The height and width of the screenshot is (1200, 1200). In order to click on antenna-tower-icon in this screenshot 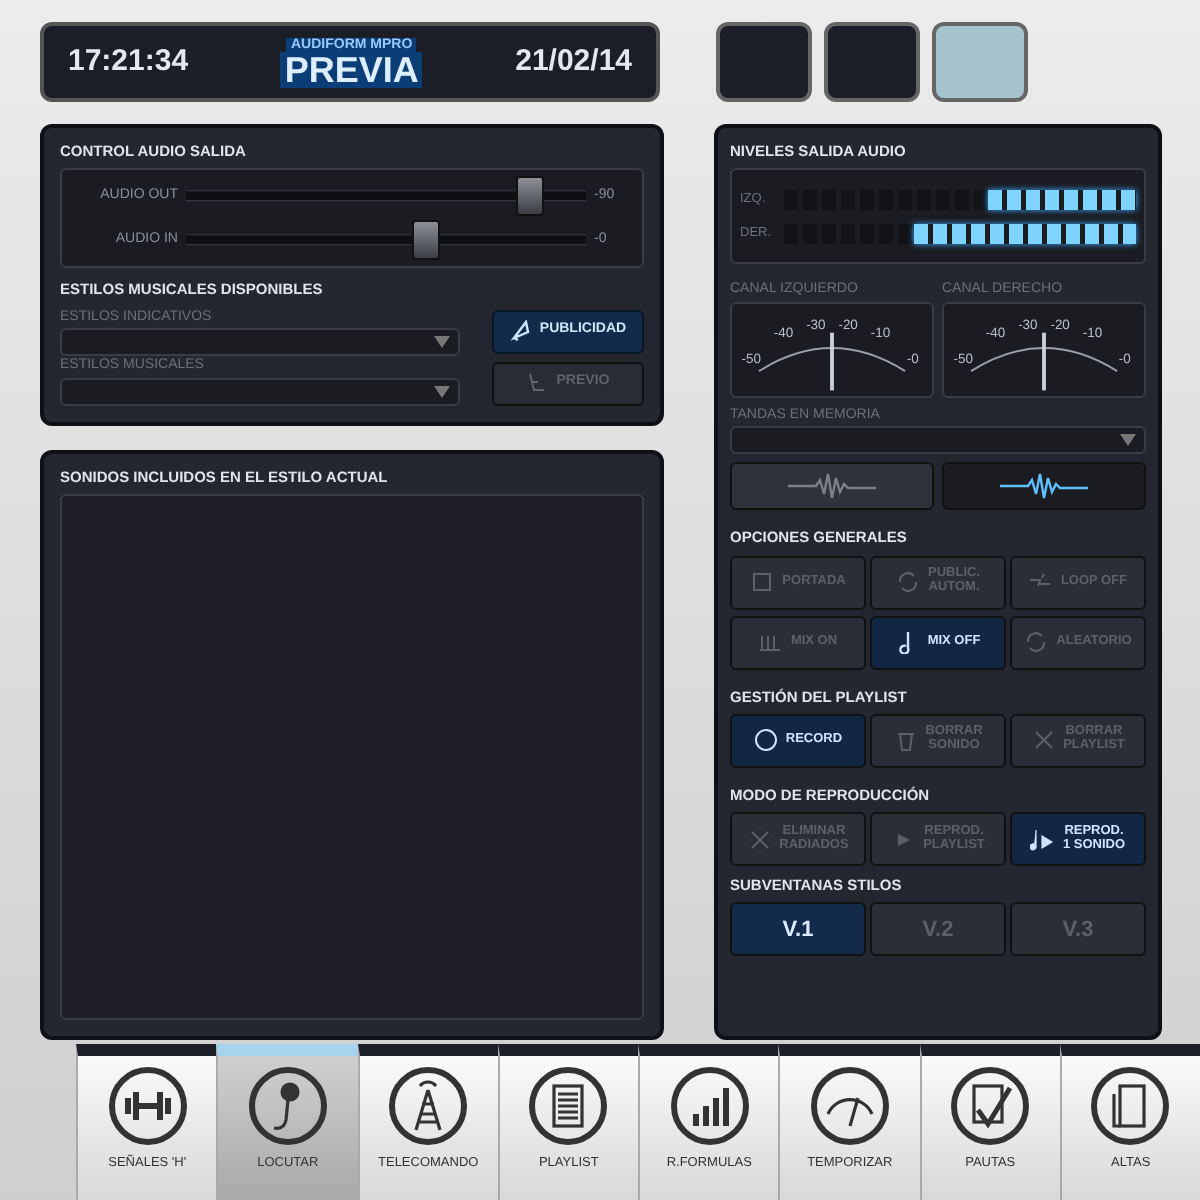, I will do `click(428, 1106)`.